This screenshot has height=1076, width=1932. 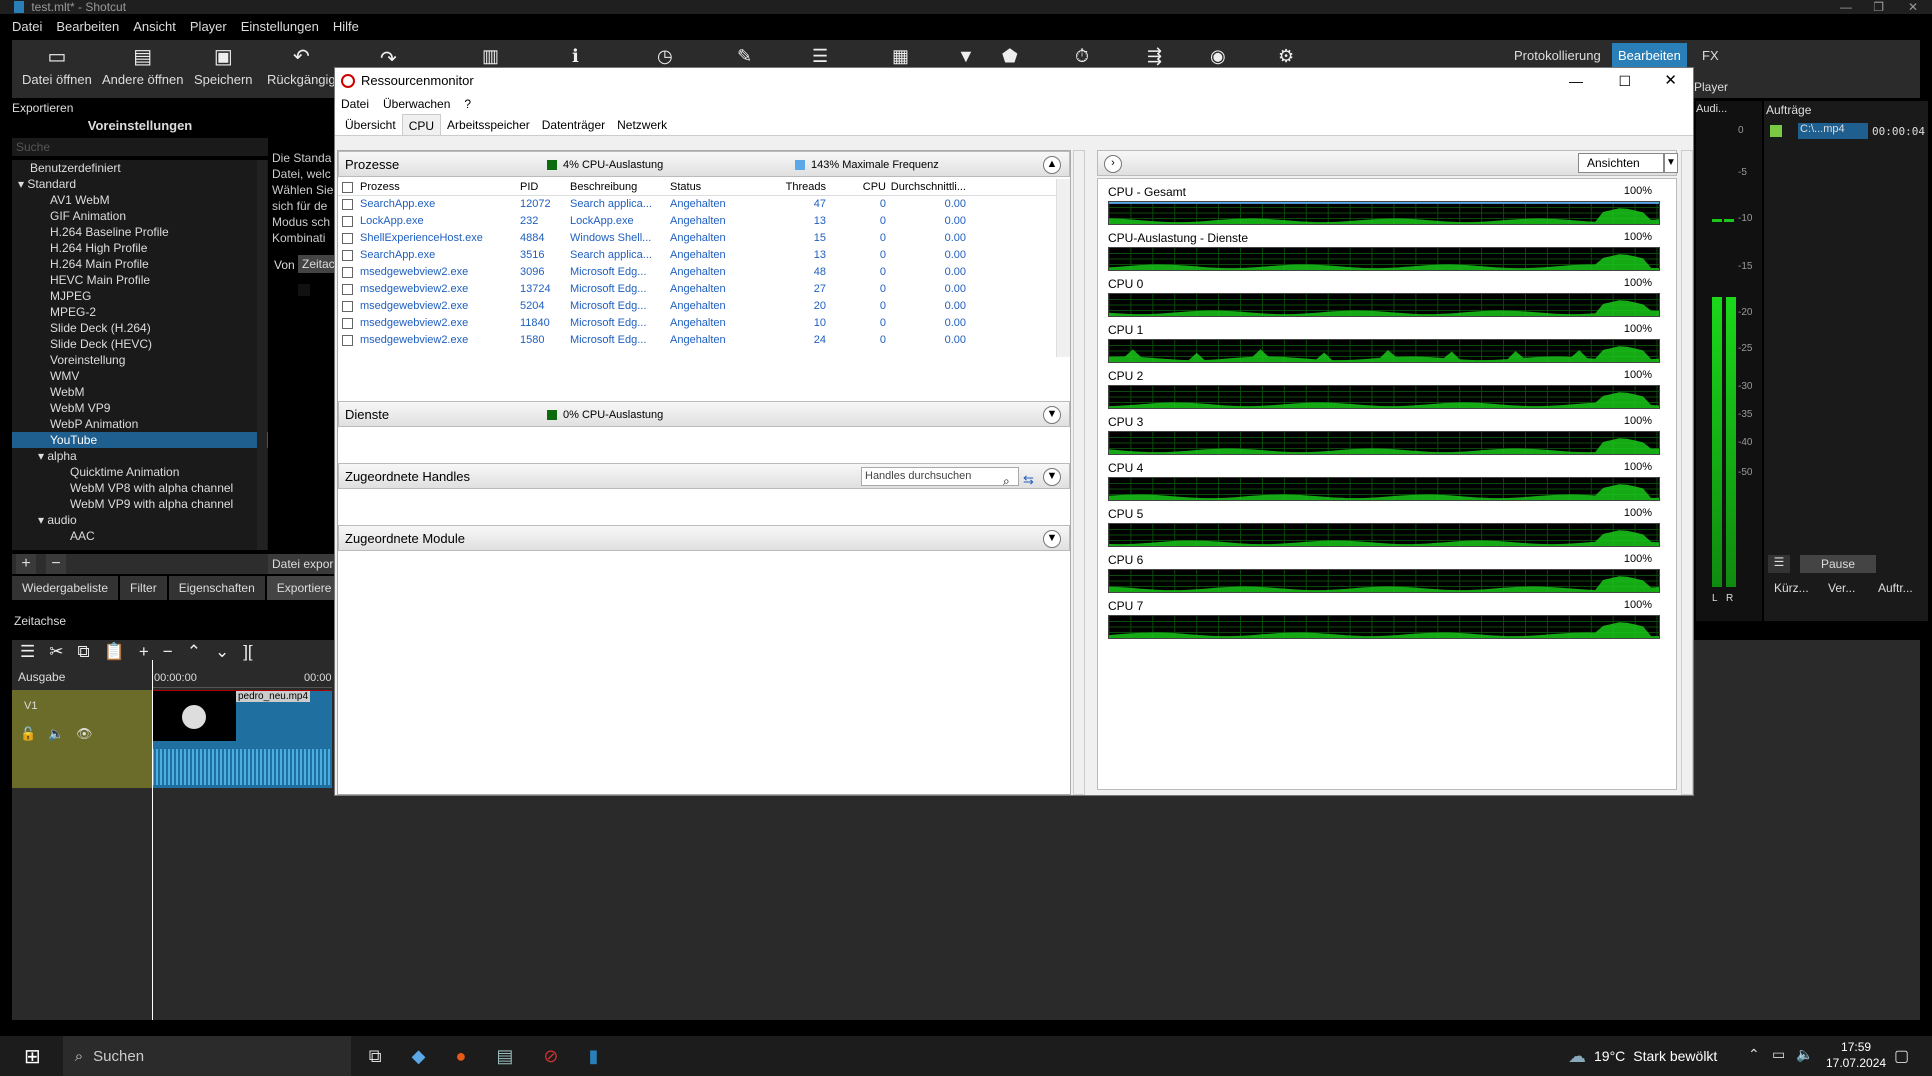 I want to click on playhead, so click(x=152, y=840).